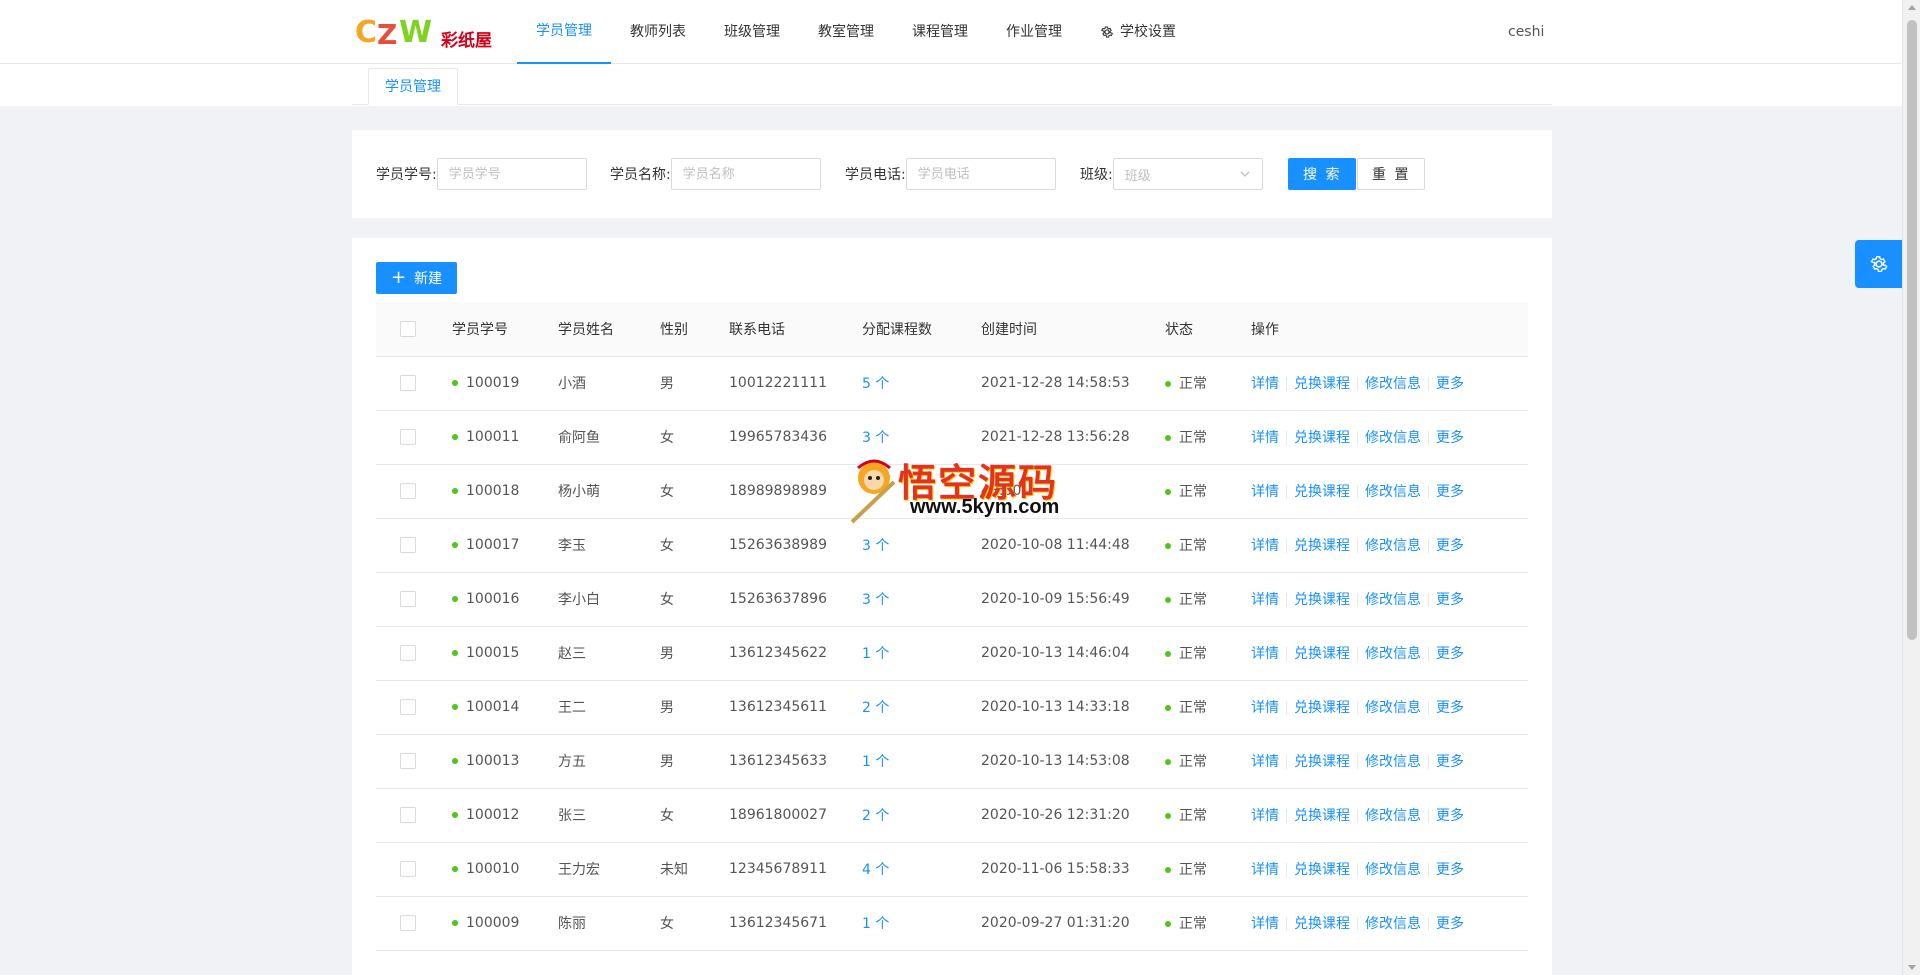 This screenshot has width=1920, height=975. I want to click on search-button: 搜 索, so click(1322, 174).